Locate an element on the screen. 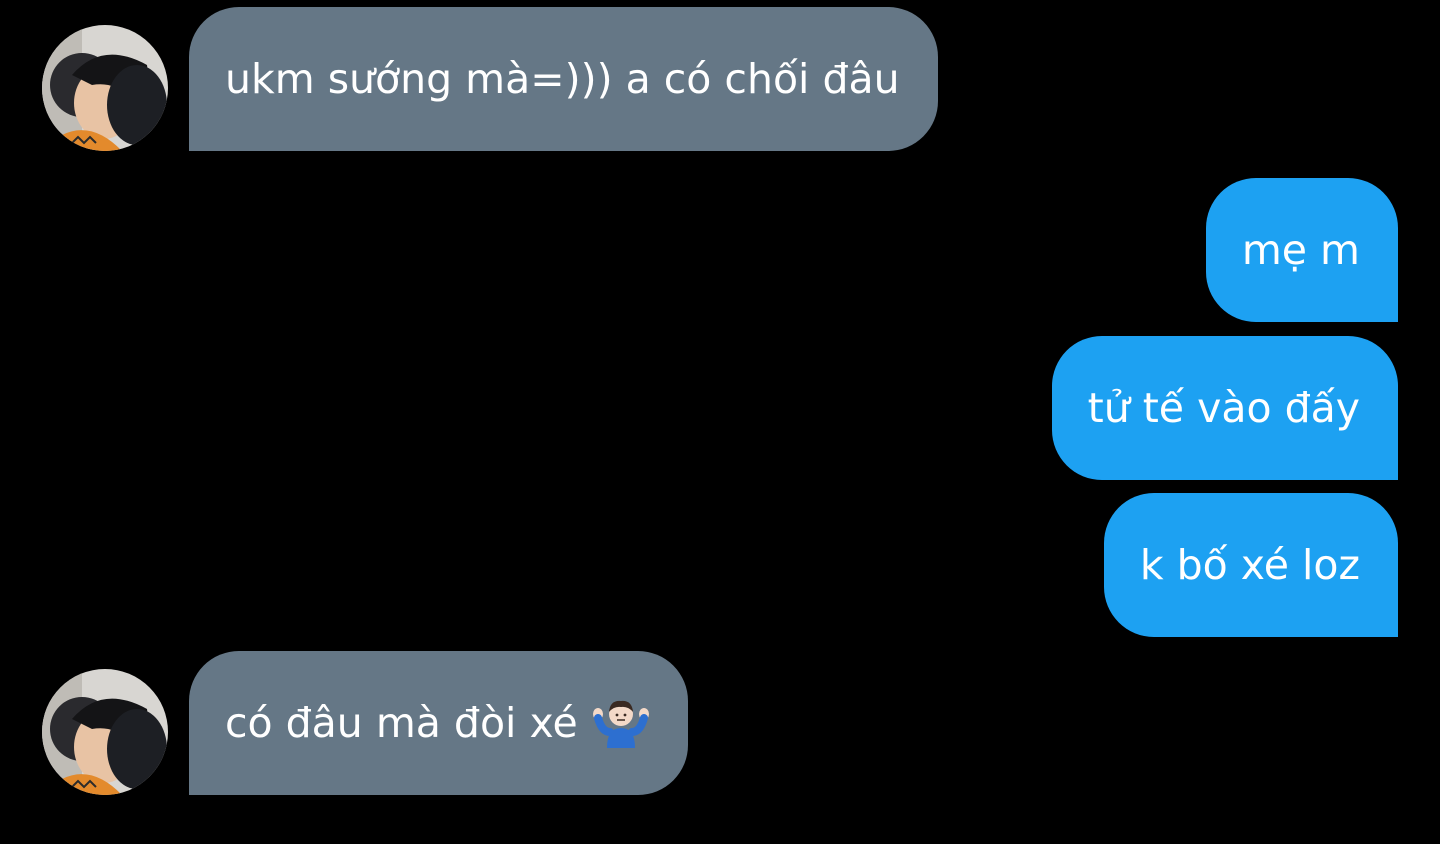  message-text: mẹ m is located at coordinates (1300, 250).